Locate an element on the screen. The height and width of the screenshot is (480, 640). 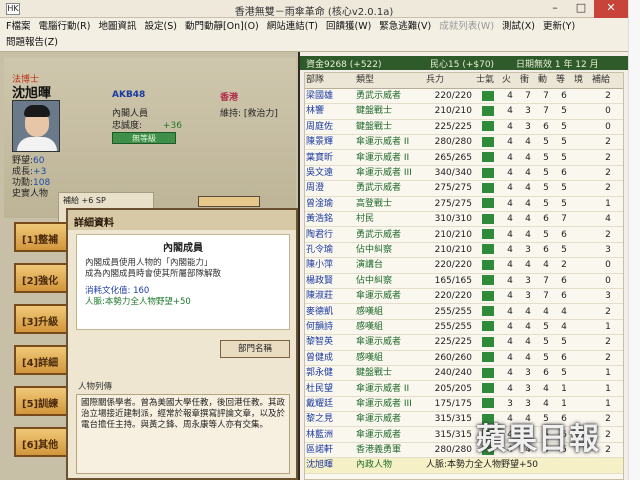
menu-item: 成就列表(W) is located at coordinates (468, 27).